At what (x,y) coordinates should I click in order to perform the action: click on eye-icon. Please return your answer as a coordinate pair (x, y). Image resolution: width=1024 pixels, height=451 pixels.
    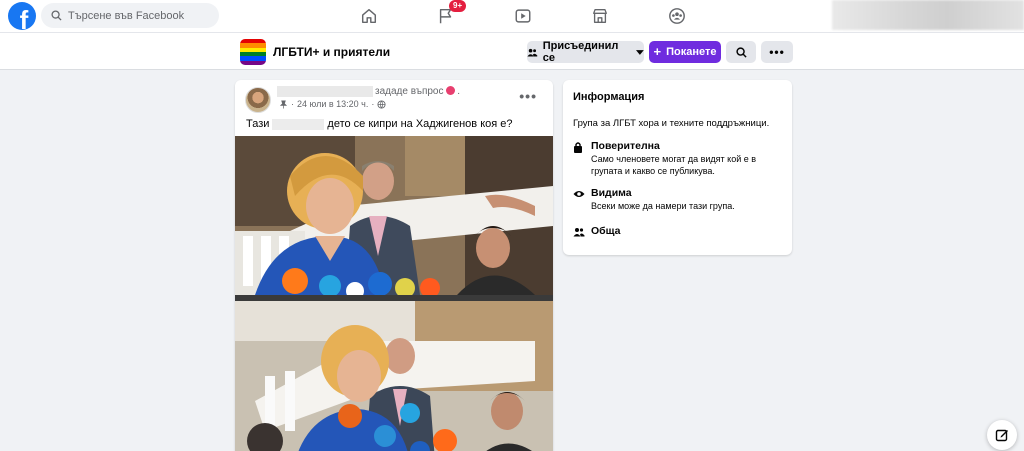
    Looking at the image, I should click on (579, 194).